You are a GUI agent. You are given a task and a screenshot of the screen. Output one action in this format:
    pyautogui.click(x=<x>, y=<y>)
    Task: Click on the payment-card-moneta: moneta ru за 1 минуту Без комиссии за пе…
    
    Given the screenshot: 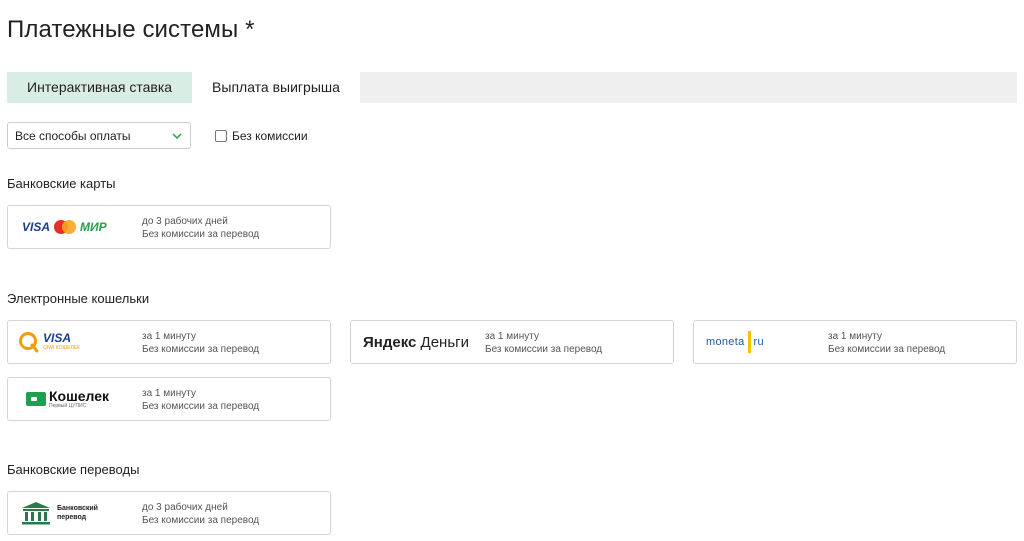 What is the action you would take?
    pyautogui.click(x=855, y=342)
    